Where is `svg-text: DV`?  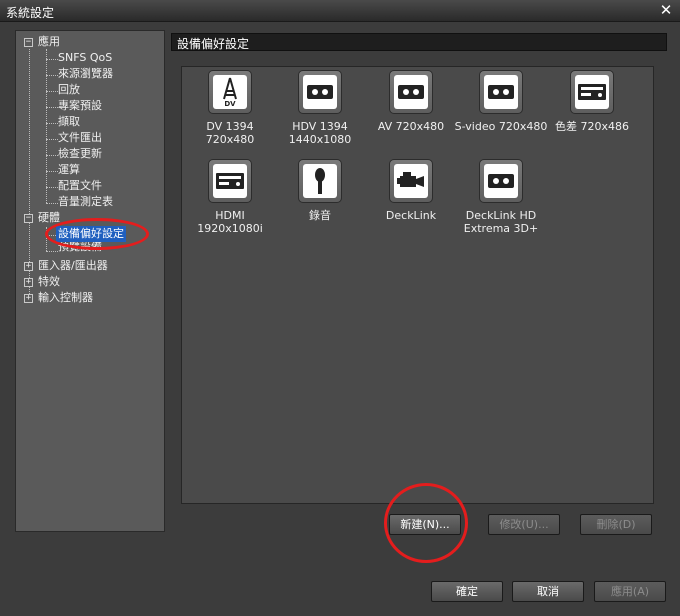 svg-text: DV is located at coordinates (230, 104).